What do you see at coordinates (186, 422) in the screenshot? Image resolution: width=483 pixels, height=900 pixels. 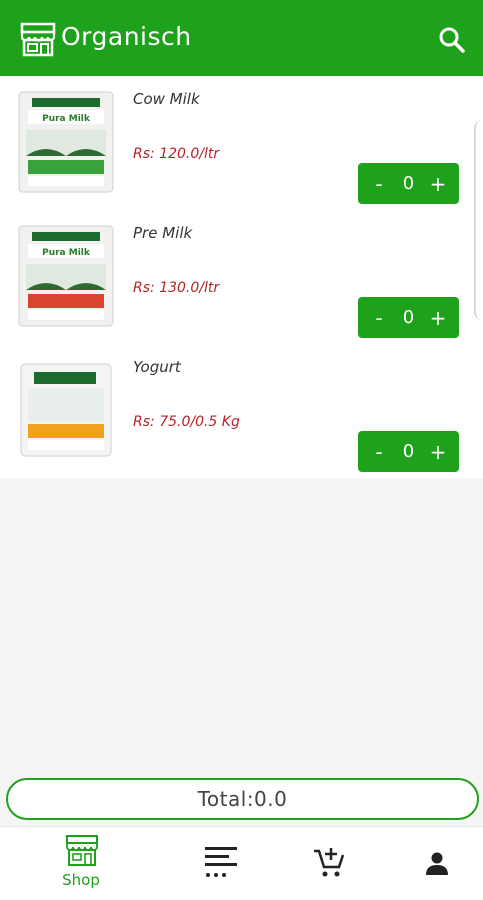 I see `product-price: Rs: 75.0/0.5 Kg` at bounding box center [186, 422].